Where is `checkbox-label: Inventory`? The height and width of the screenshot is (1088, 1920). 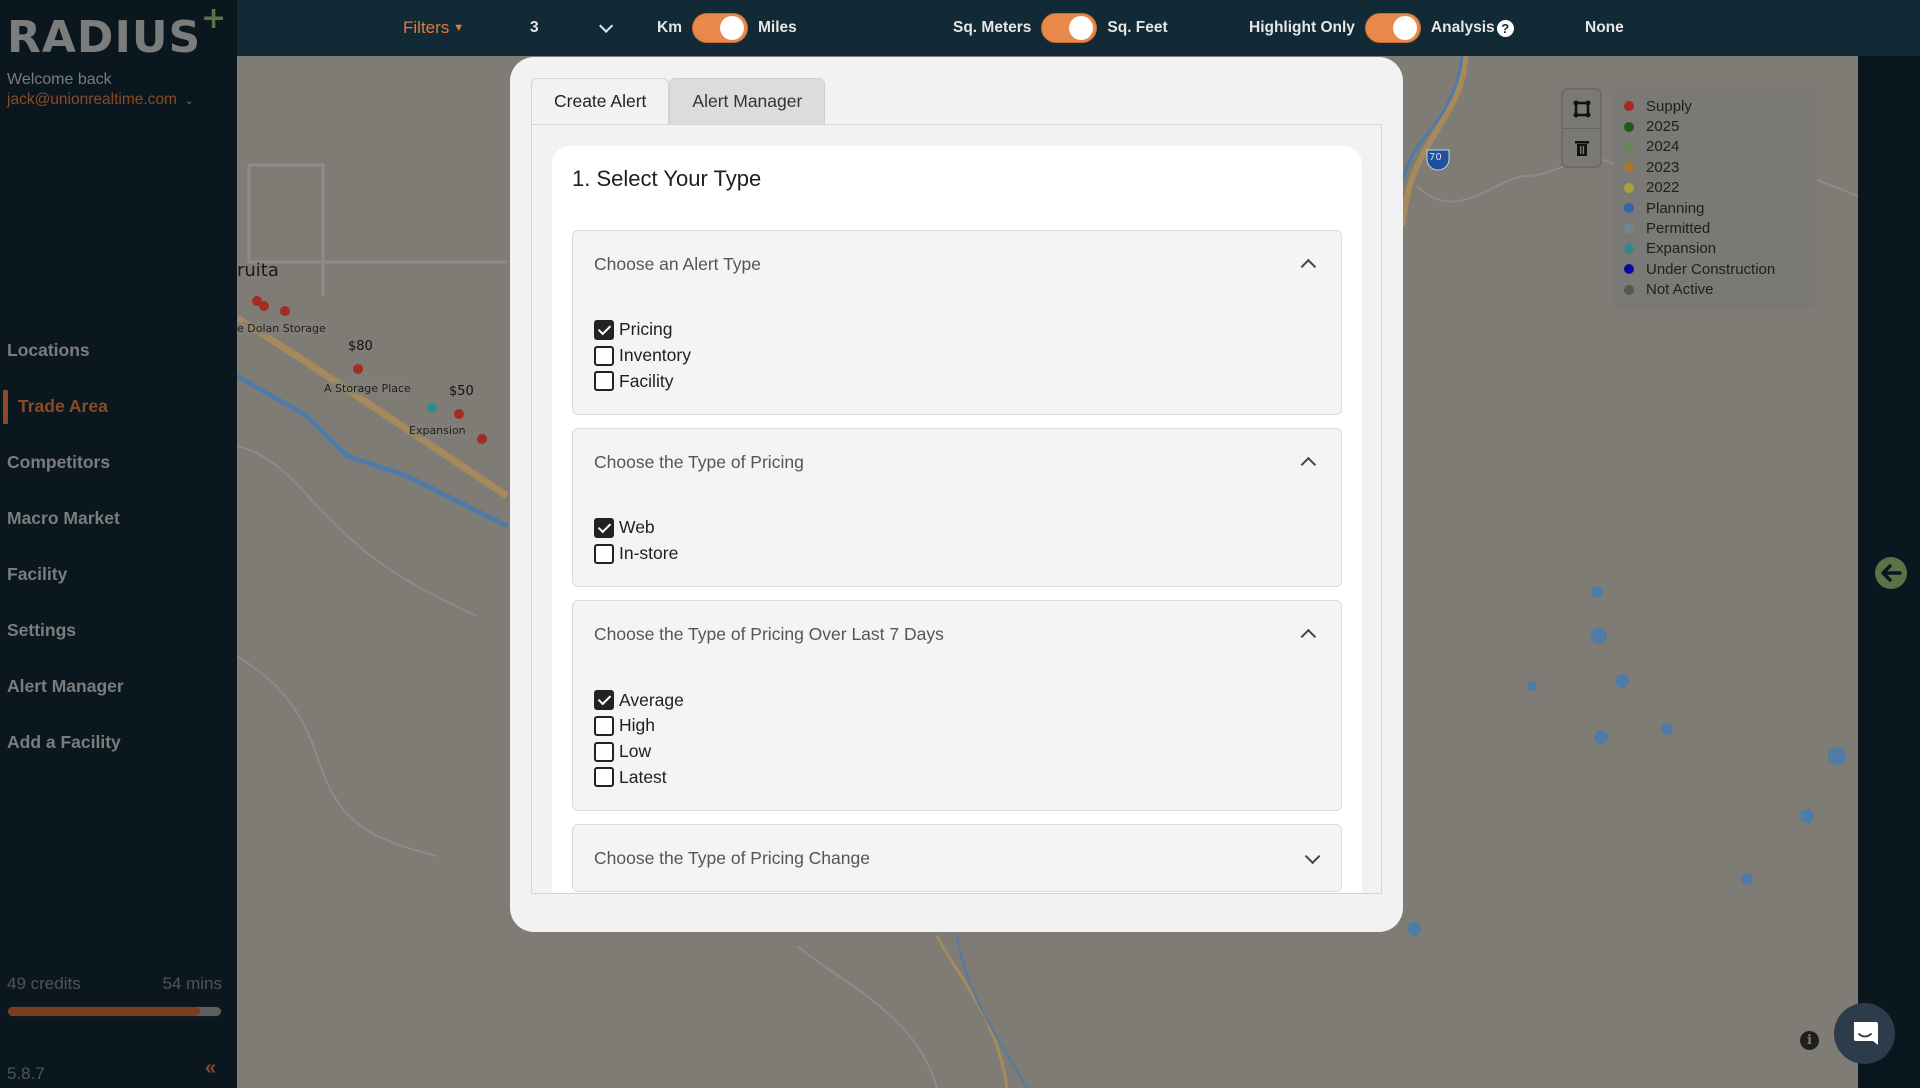
checkbox-label: Inventory is located at coordinates (655, 355).